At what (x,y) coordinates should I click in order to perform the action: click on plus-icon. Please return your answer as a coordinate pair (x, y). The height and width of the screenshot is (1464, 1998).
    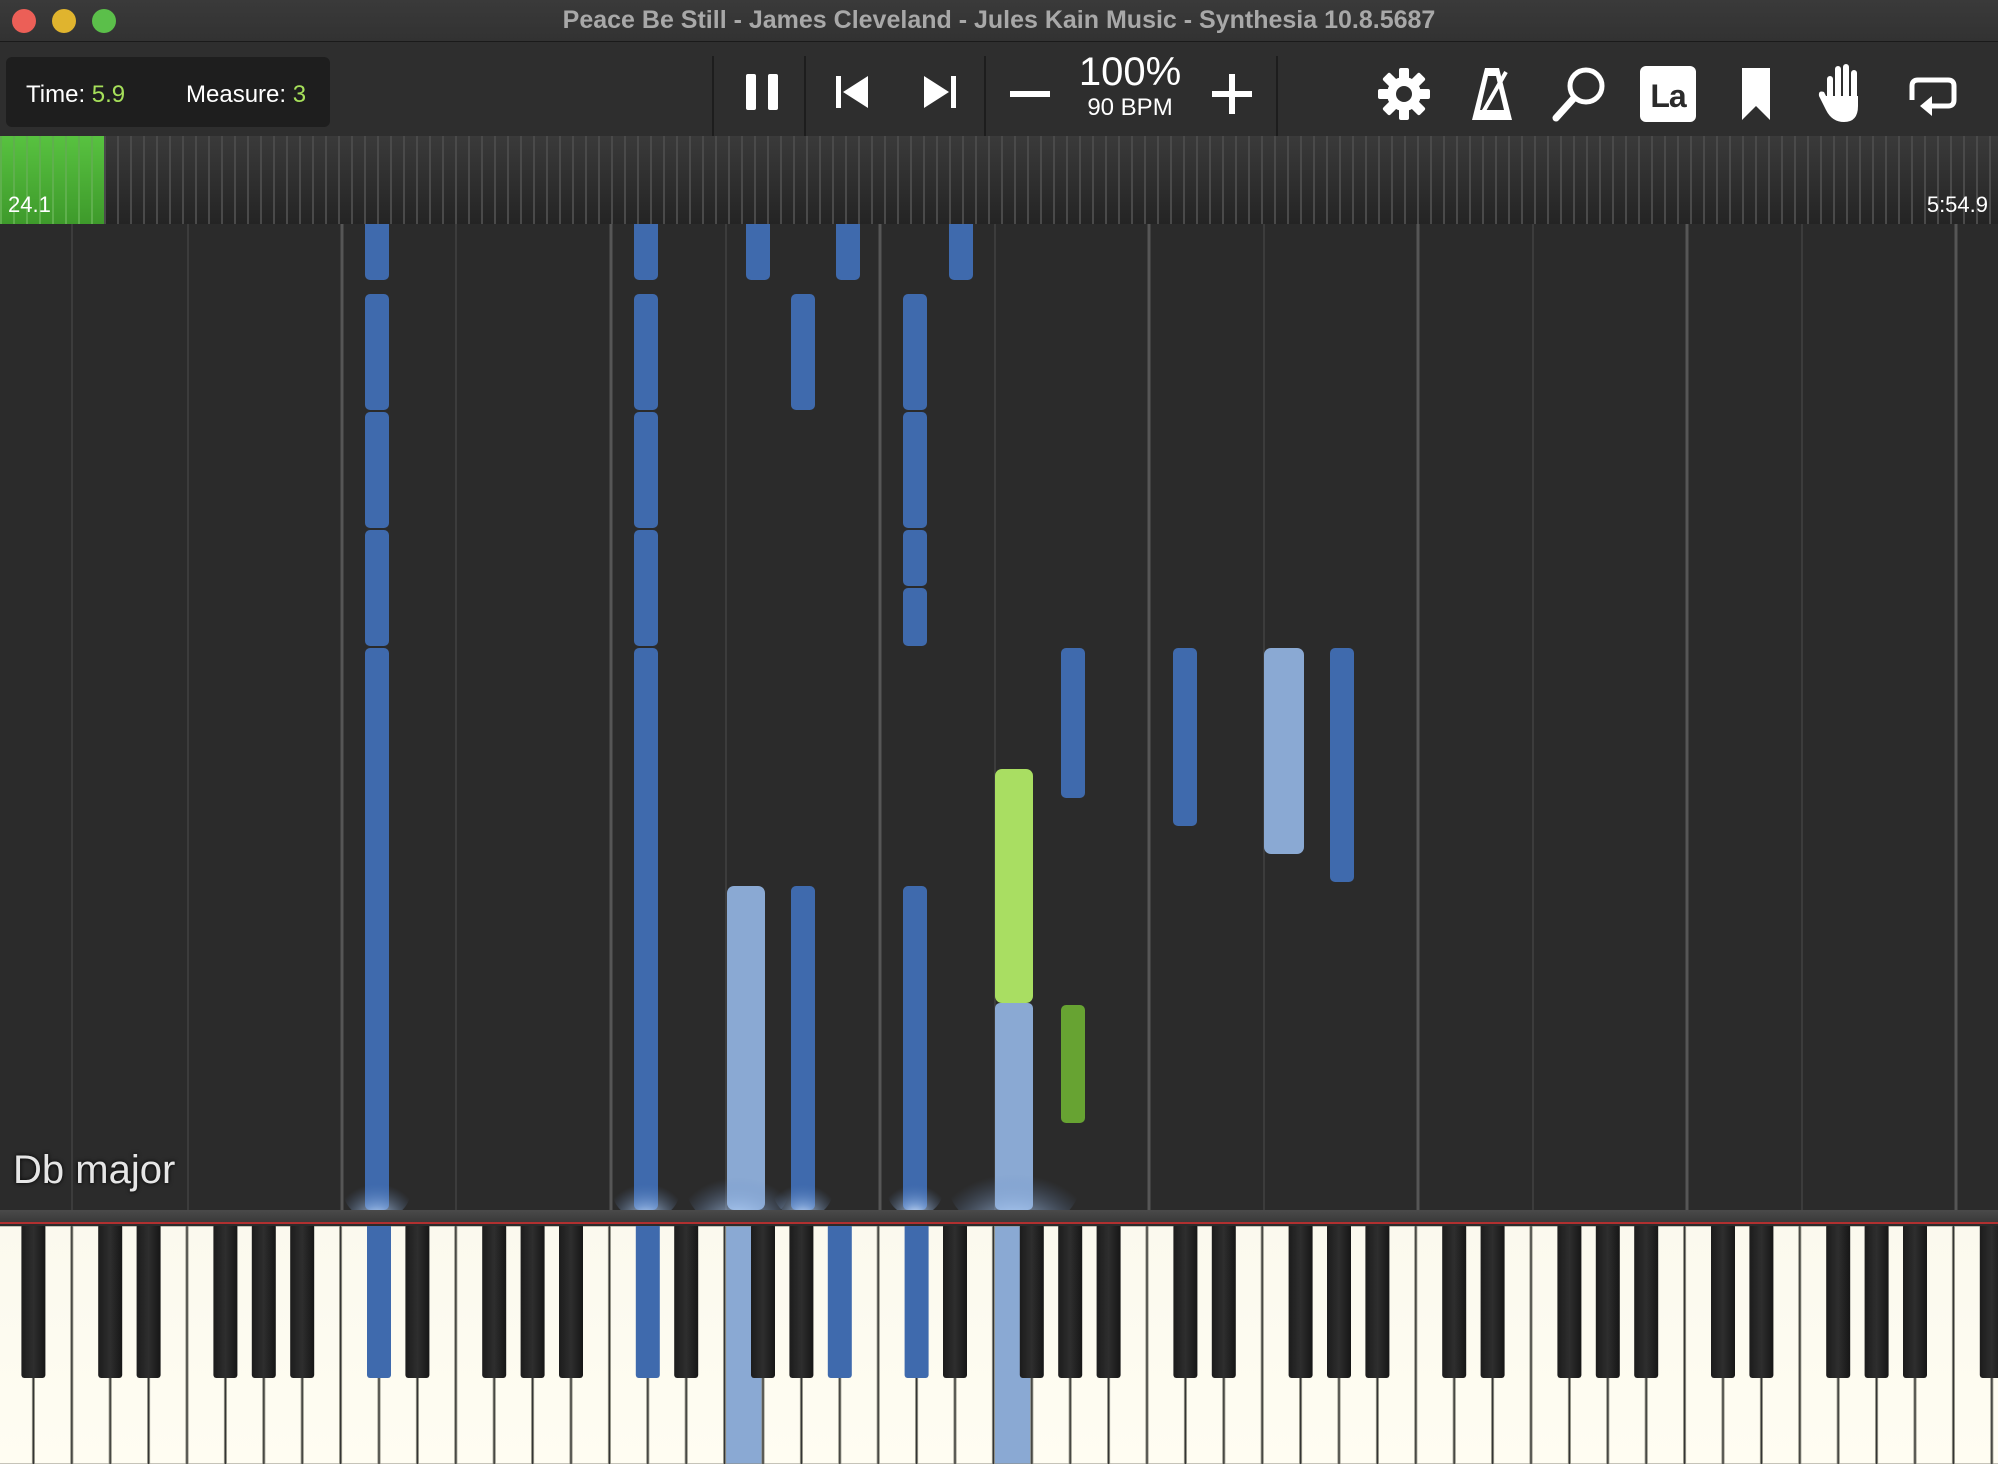
    Looking at the image, I should click on (1232, 94).